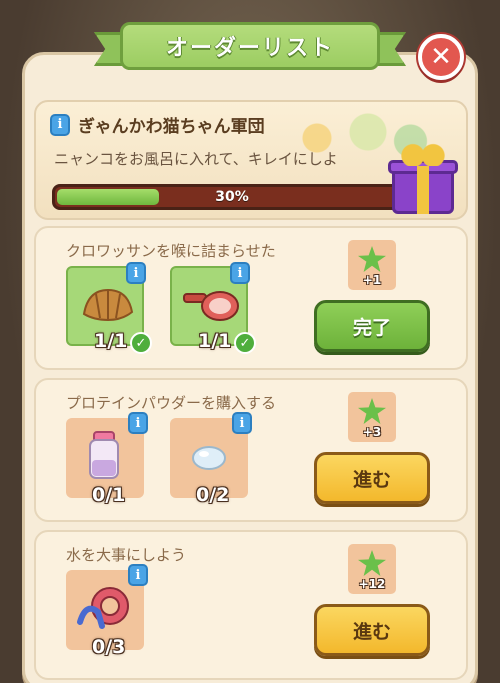 The height and width of the screenshot is (683, 500). I want to click on task-name: プロテインパウダーを購入する, so click(171, 403).